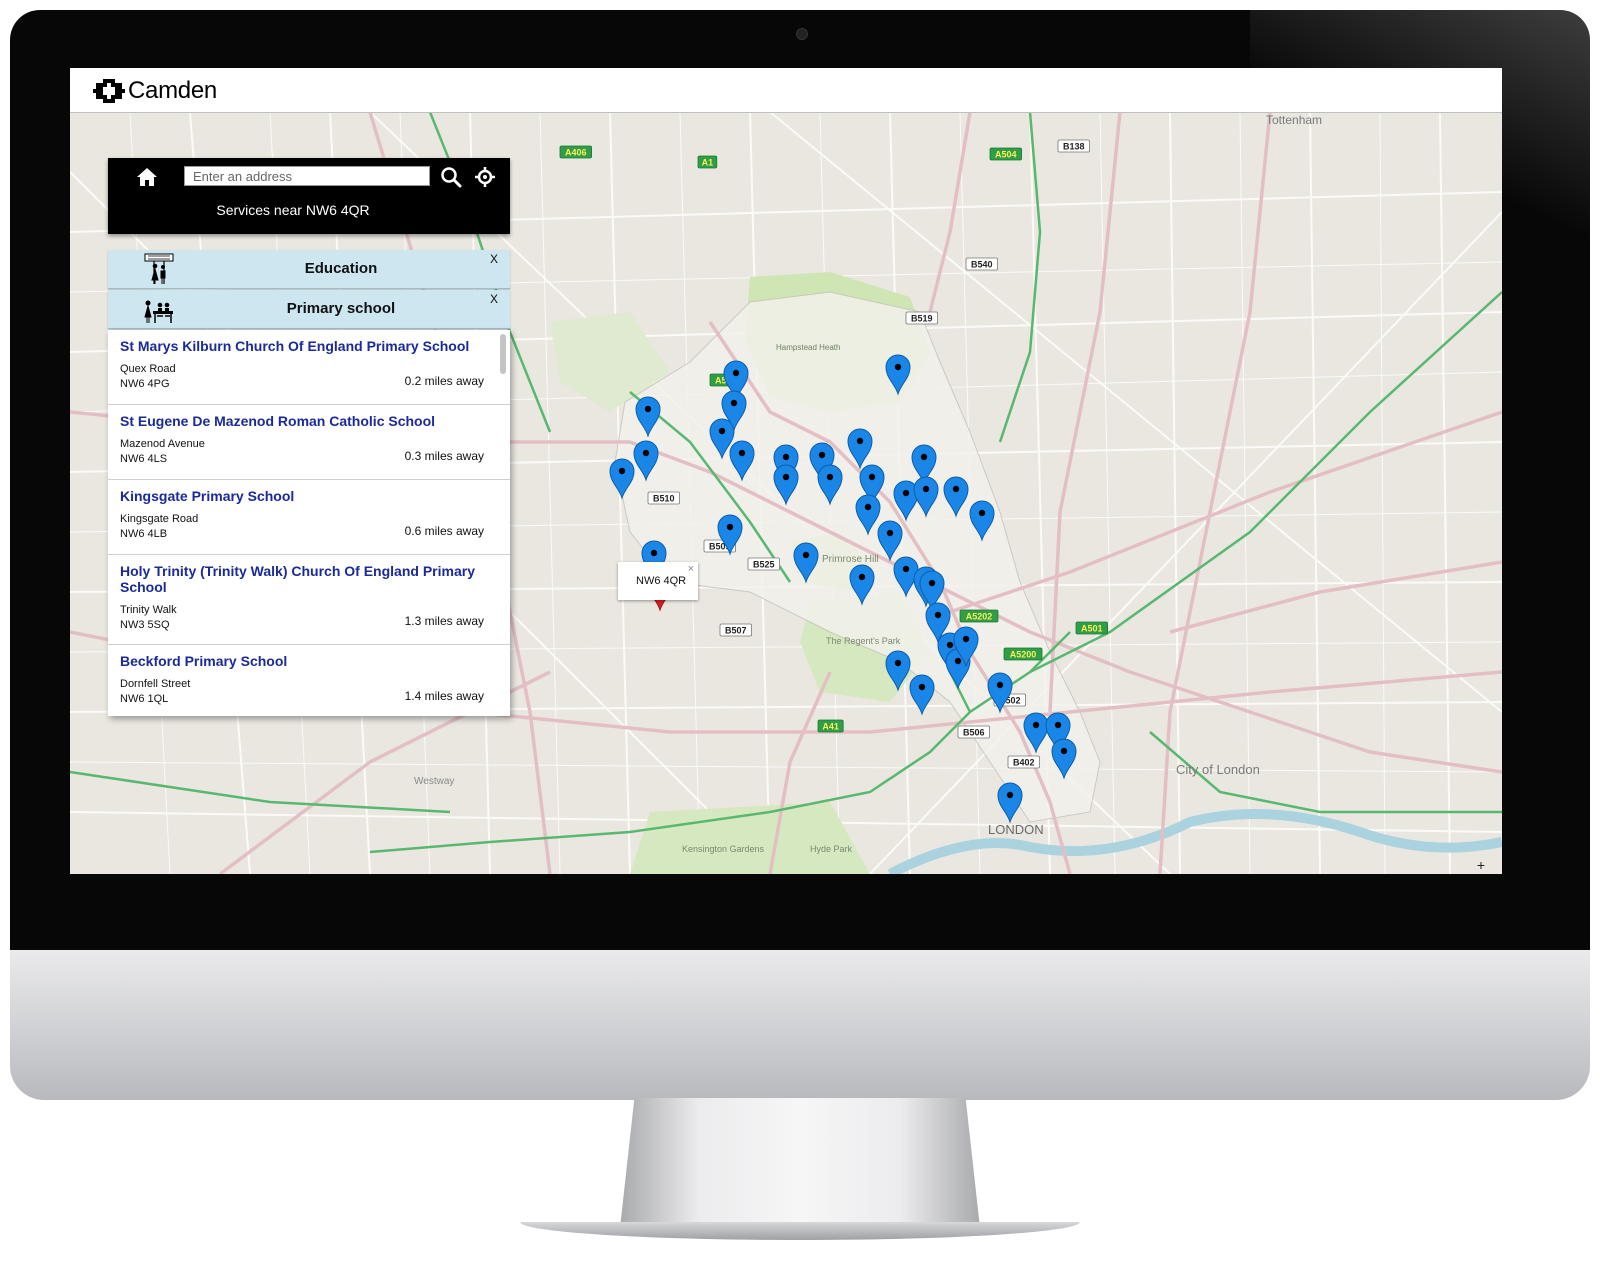 The height and width of the screenshot is (1277, 1600). Describe the element at coordinates (444, 381) in the screenshot. I see `school-distance: 0.2 miles away` at that location.